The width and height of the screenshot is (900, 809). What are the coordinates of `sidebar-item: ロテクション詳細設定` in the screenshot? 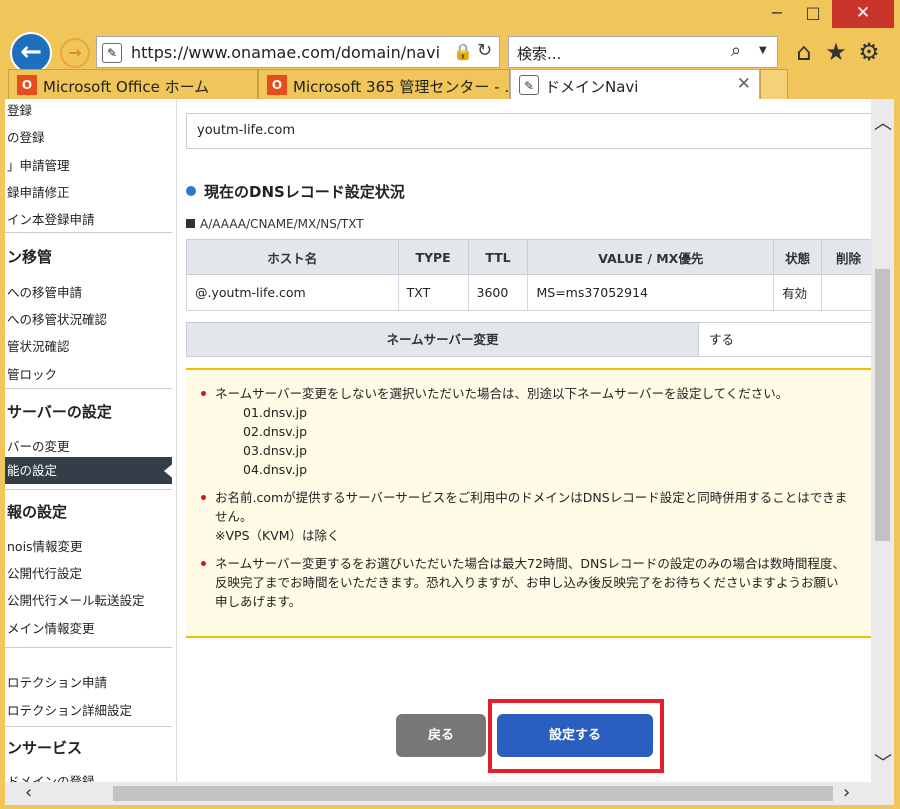 It's located at (88, 709).